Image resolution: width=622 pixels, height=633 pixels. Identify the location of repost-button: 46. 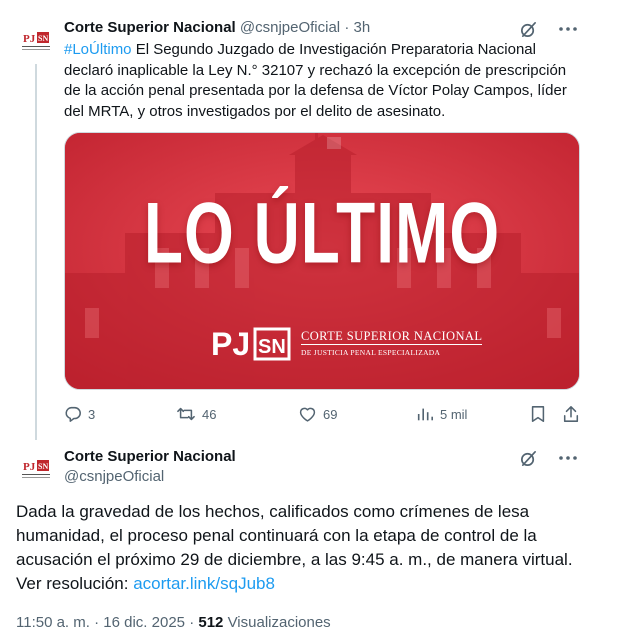
(196, 414).